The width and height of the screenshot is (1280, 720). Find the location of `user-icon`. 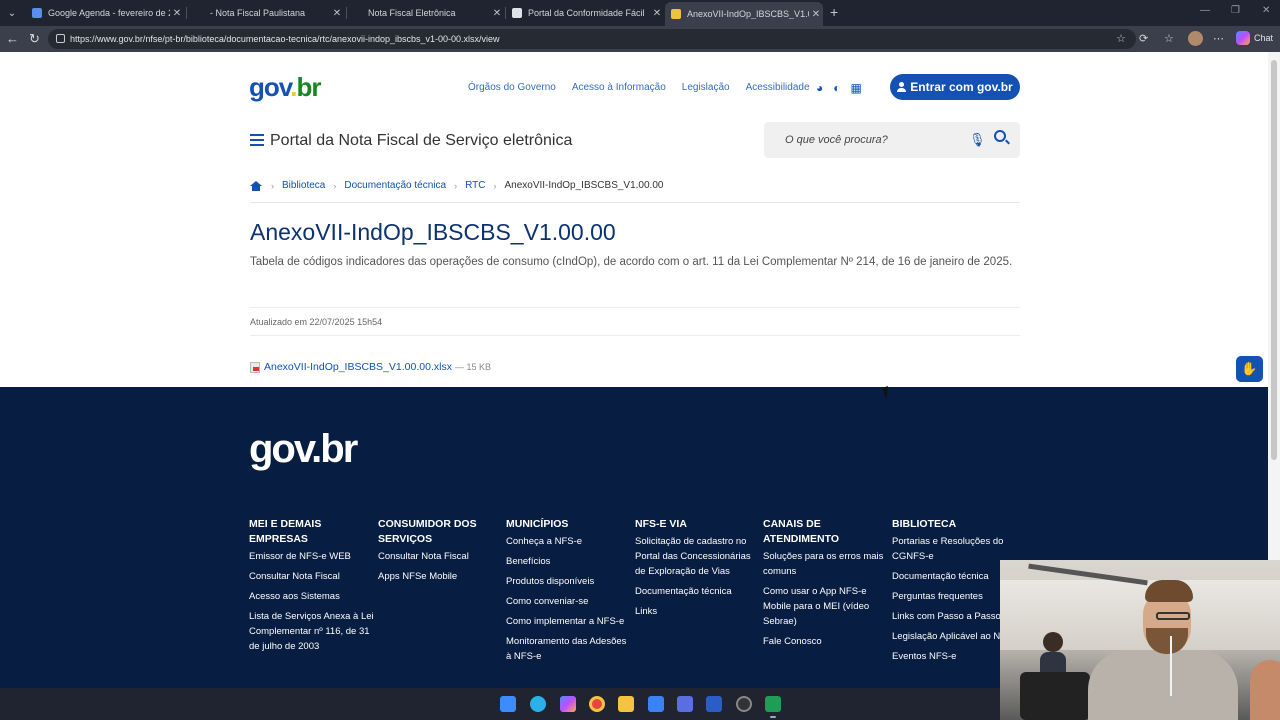

user-icon is located at coordinates (902, 87).